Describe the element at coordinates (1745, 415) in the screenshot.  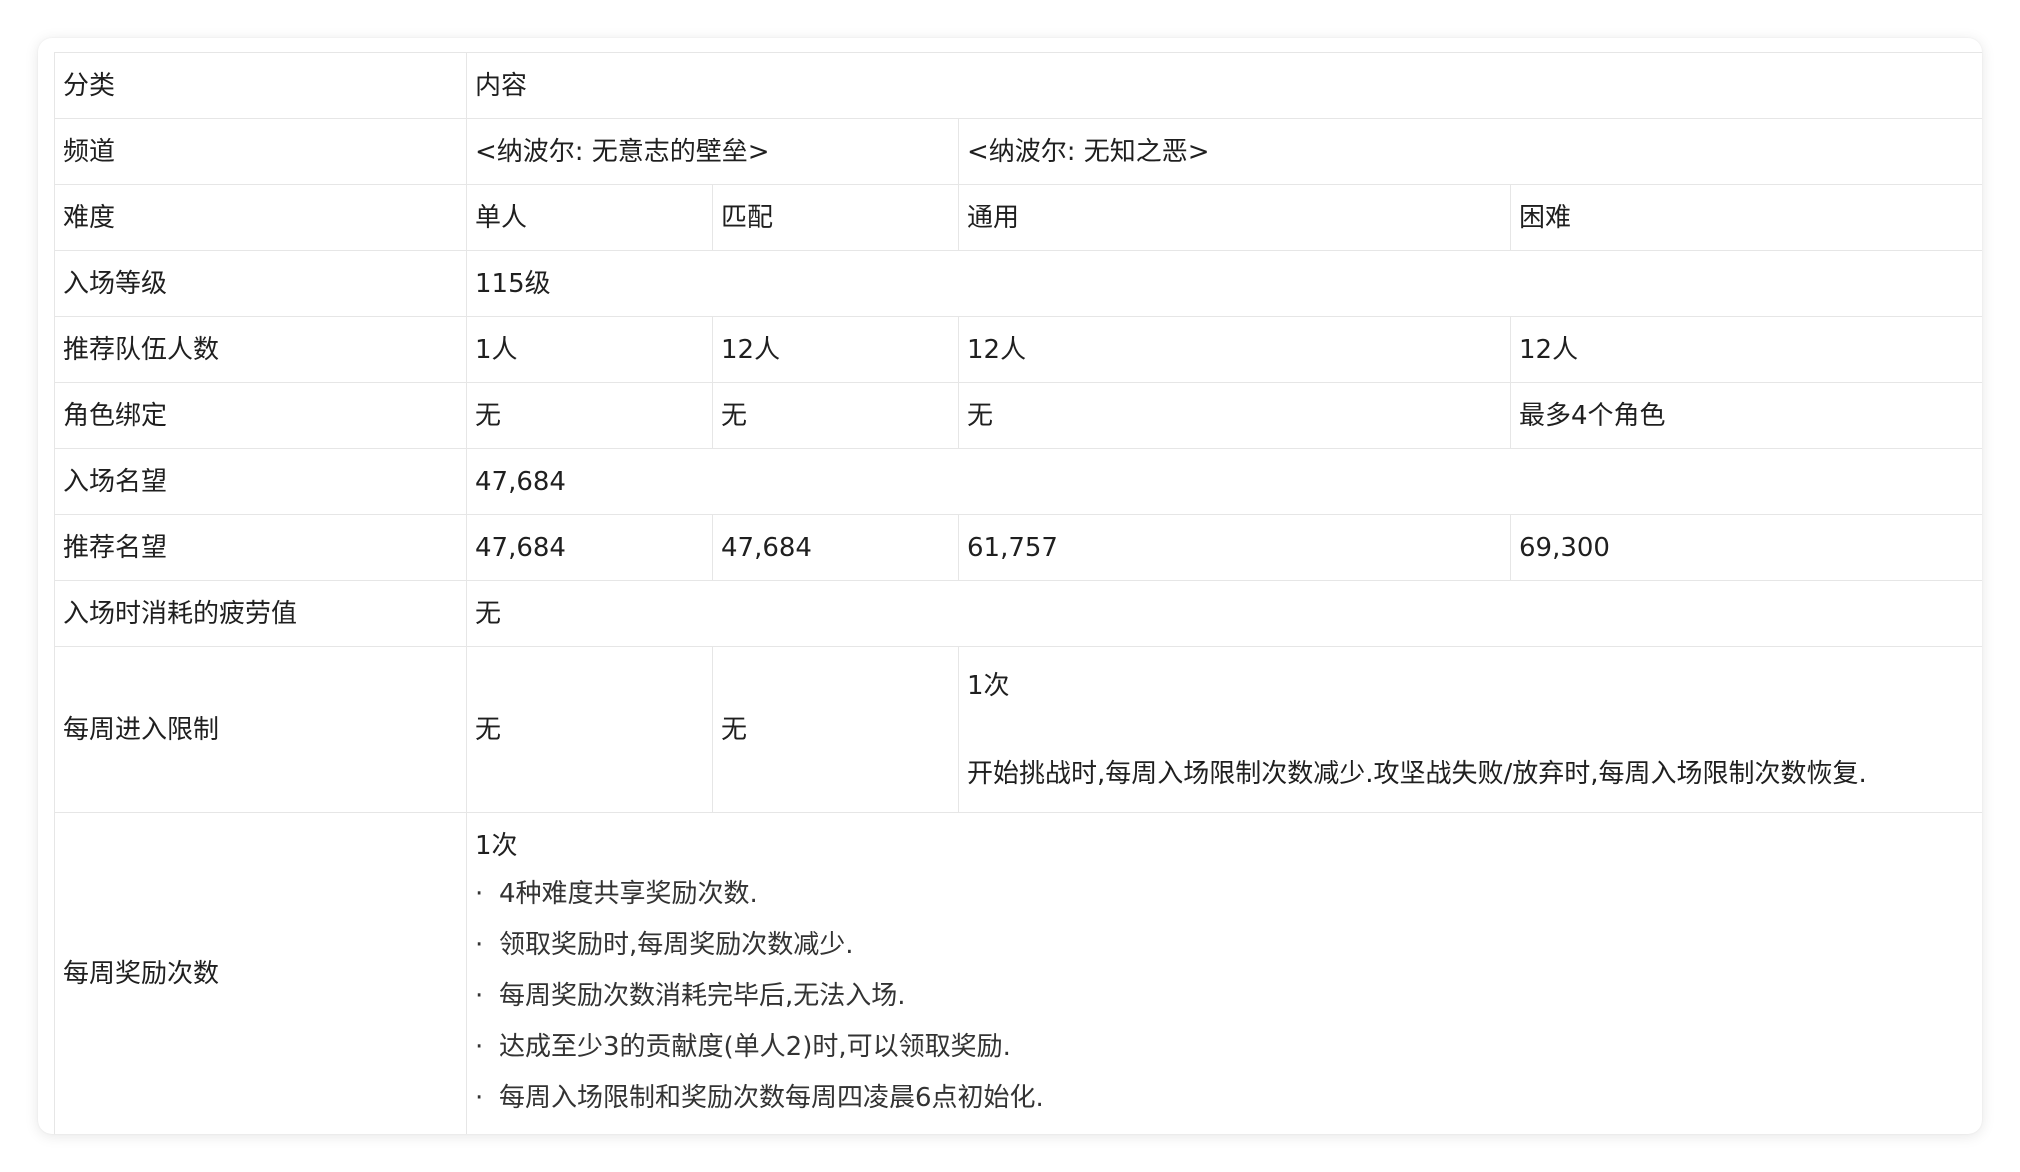
I see `bind-hard: 最多4个角色` at that location.